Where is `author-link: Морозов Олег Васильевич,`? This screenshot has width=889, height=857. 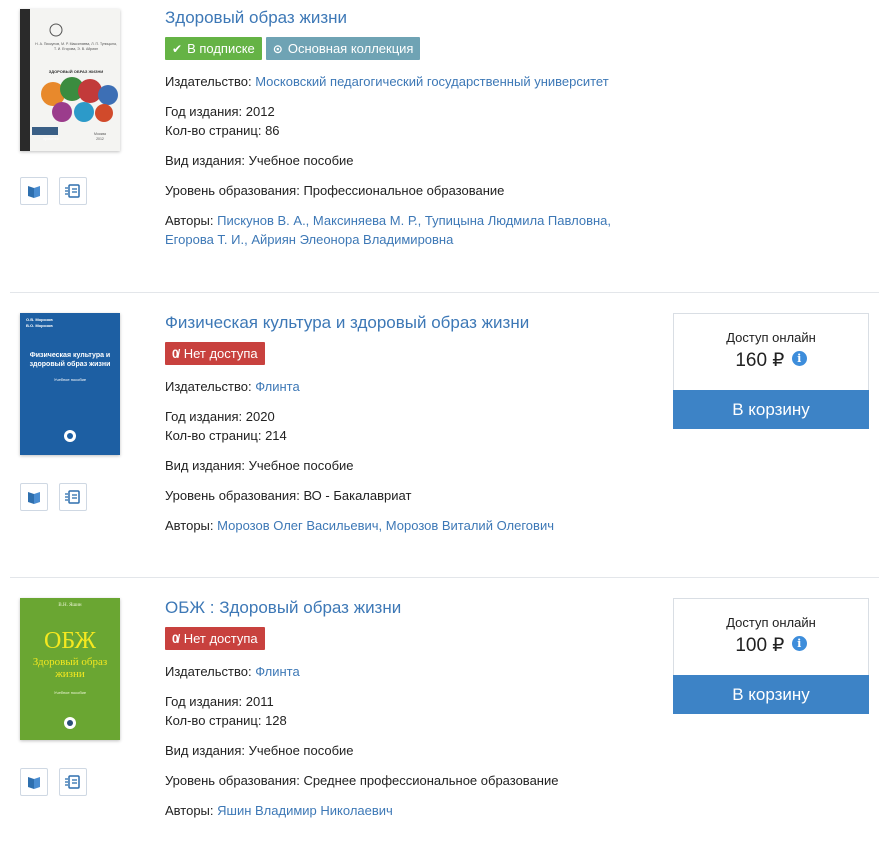 author-link: Морозов Олег Васильевич, is located at coordinates (299, 525).